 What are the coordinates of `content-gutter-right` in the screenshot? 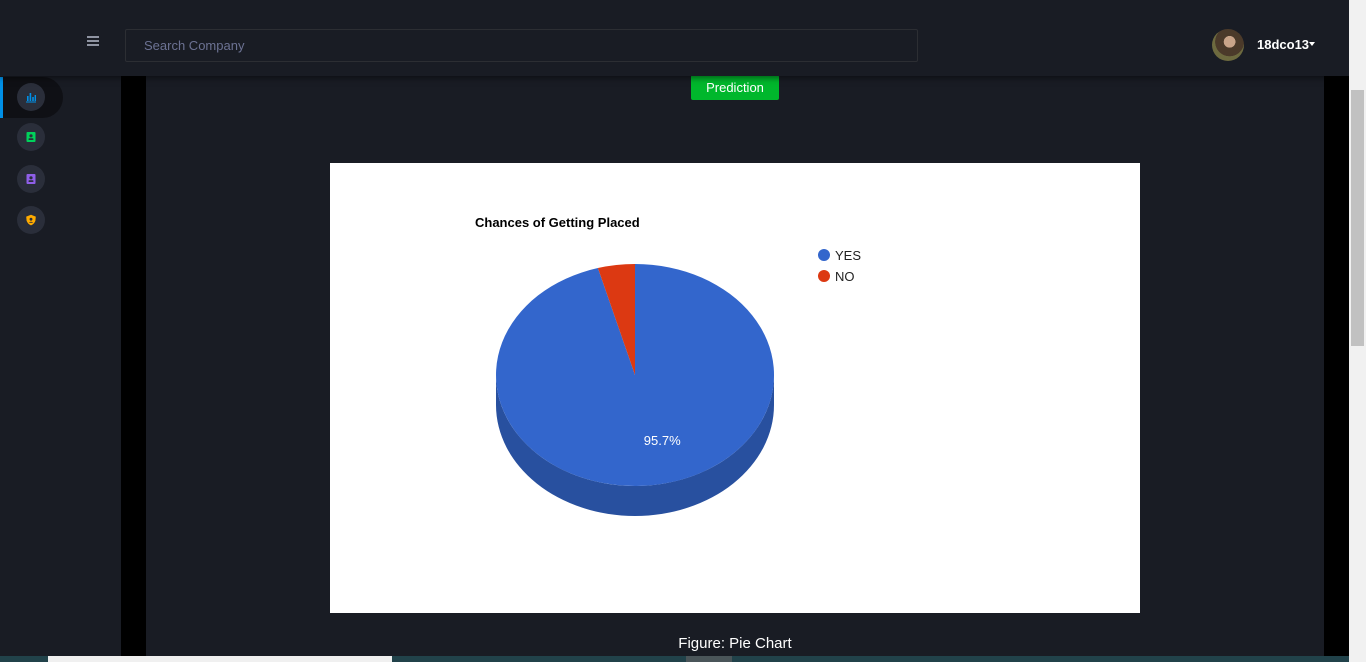 It's located at (1336, 369).